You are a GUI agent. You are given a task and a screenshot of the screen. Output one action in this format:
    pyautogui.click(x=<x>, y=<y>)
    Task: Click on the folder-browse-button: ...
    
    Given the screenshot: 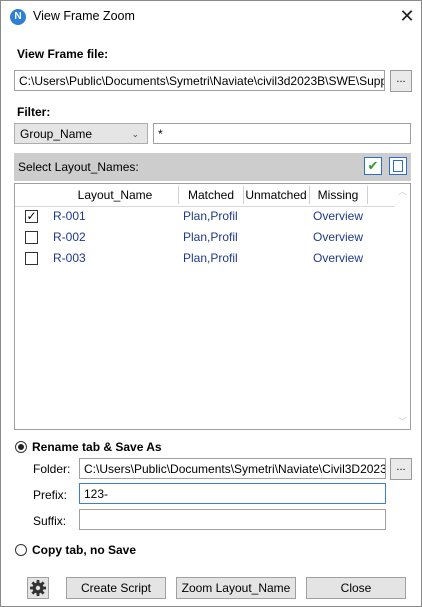 What is the action you would take?
    pyautogui.click(x=401, y=469)
    